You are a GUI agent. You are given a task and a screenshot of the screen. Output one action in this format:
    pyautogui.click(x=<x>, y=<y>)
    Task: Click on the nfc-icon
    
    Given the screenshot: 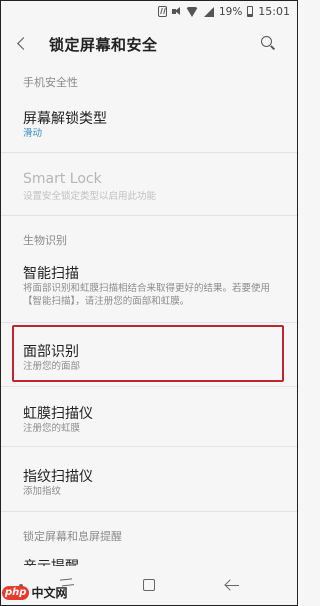 What is the action you would take?
    pyautogui.click(x=162, y=11)
    